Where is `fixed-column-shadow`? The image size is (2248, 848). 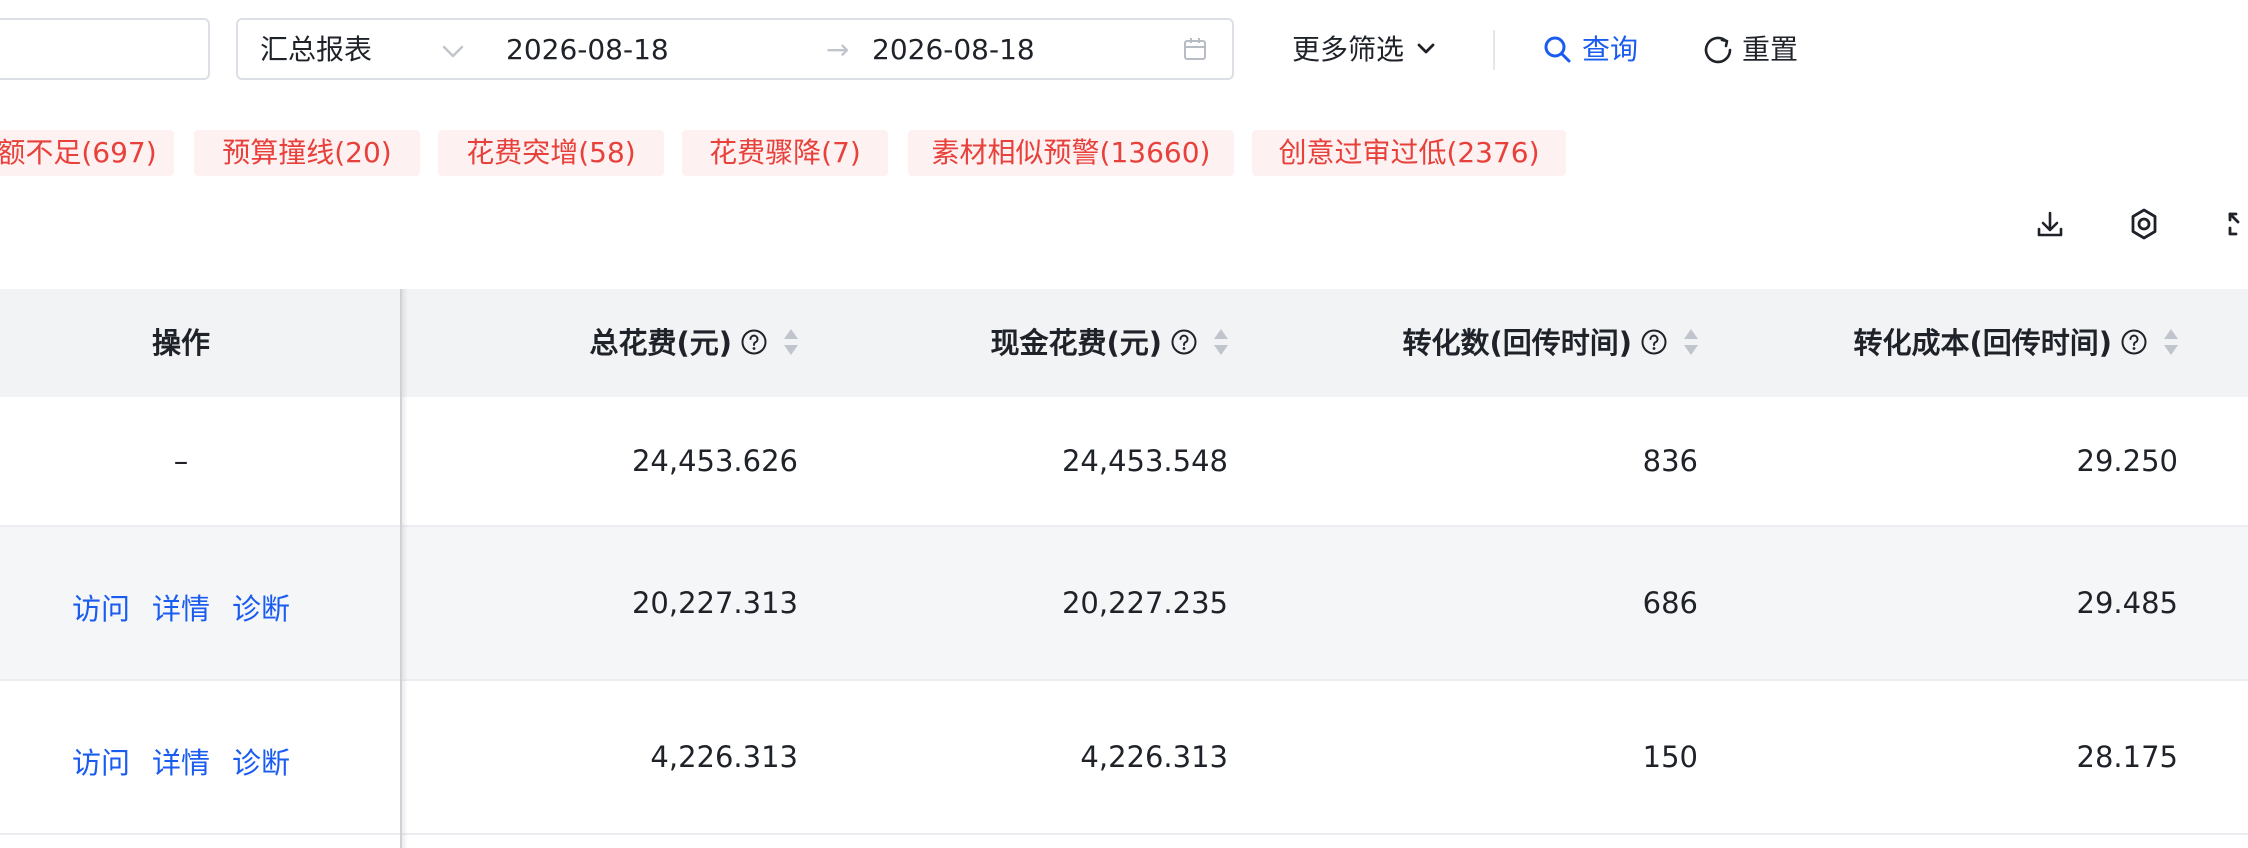 fixed-column-shadow is located at coordinates (404, 568).